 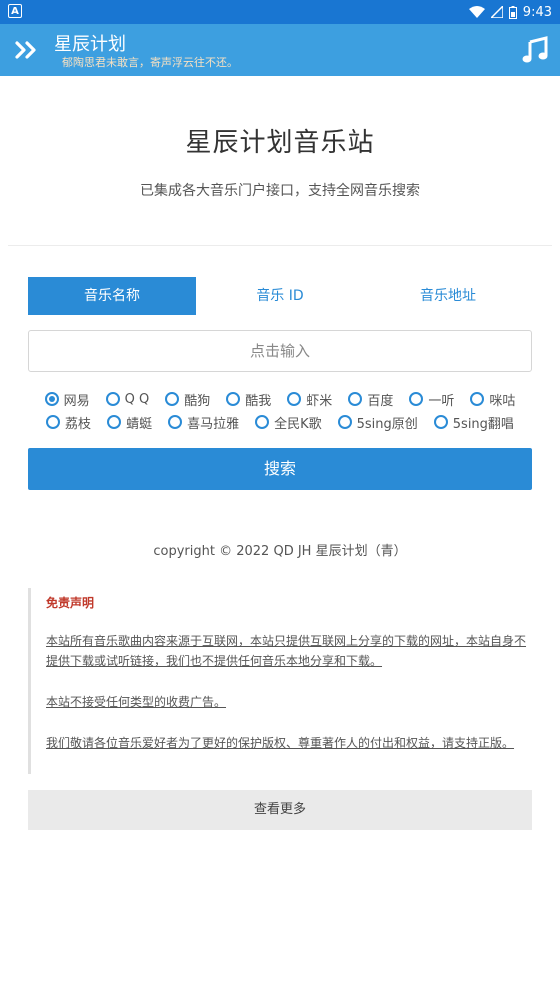 What do you see at coordinates (496, 12) in the screenshot?
I see `signal-icon` at bounding box center [496, 12].